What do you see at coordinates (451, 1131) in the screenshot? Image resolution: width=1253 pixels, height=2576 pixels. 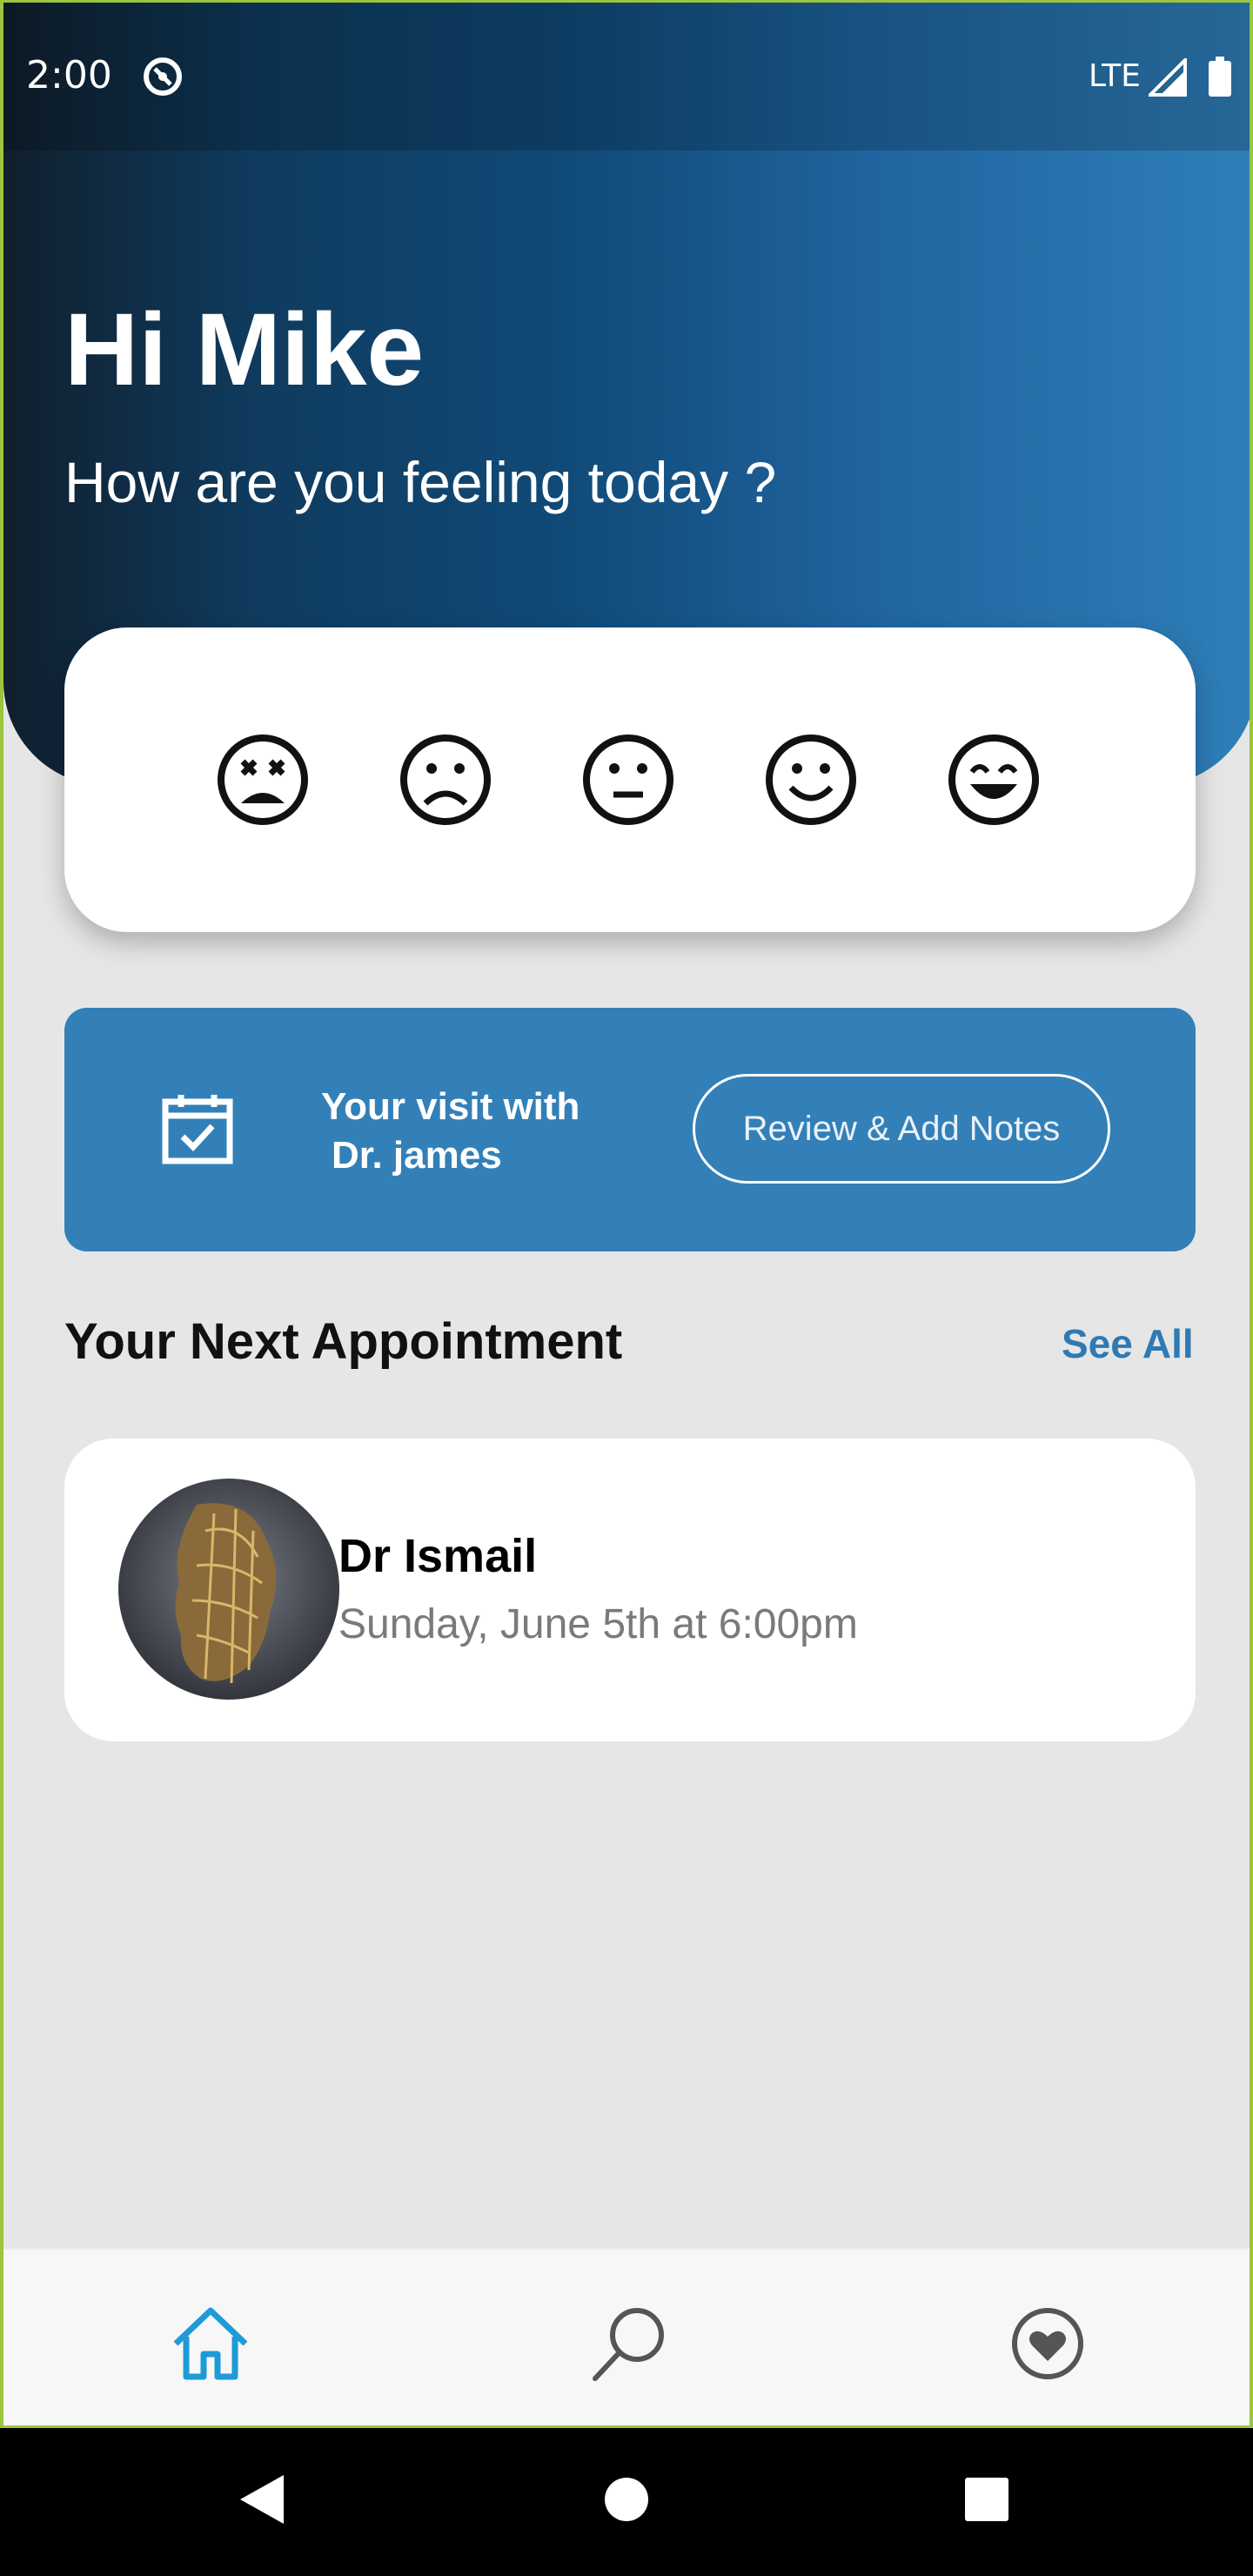 I see `visit-message: Your visit with Dr. james` at bounding box center [451, 1131].